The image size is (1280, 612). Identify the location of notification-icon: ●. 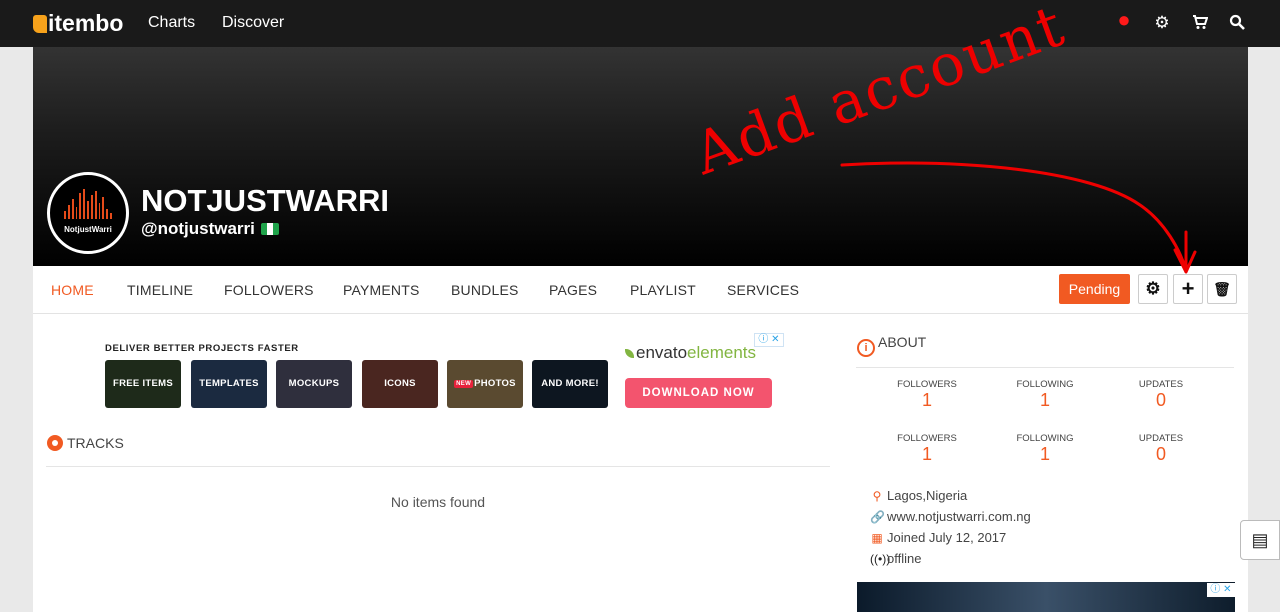
(1124, 20).